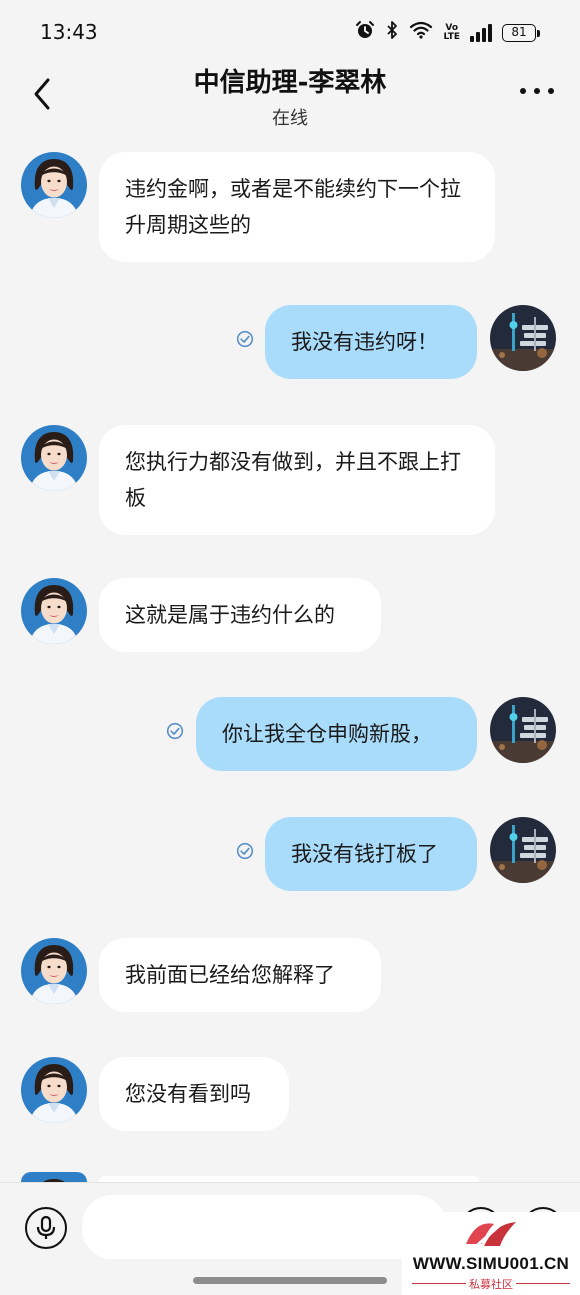 The width and height of the screenshot is (580, 1295). I want to click on message-bubble-incoming: 这就是属于违约什么的, so click(240, 615).